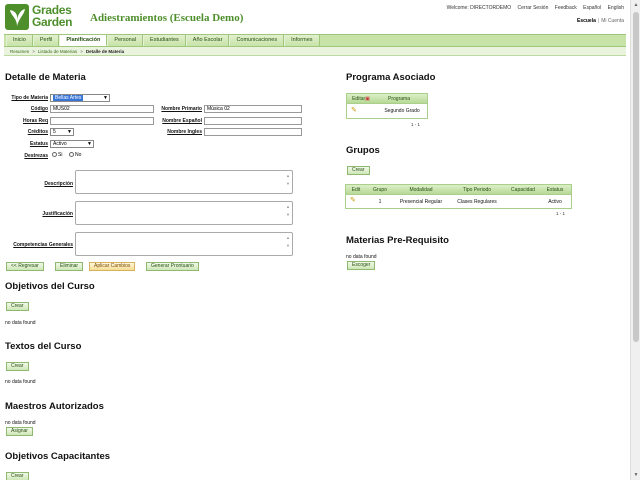  I want to click on col-programa: Programa, so click(399, 99).